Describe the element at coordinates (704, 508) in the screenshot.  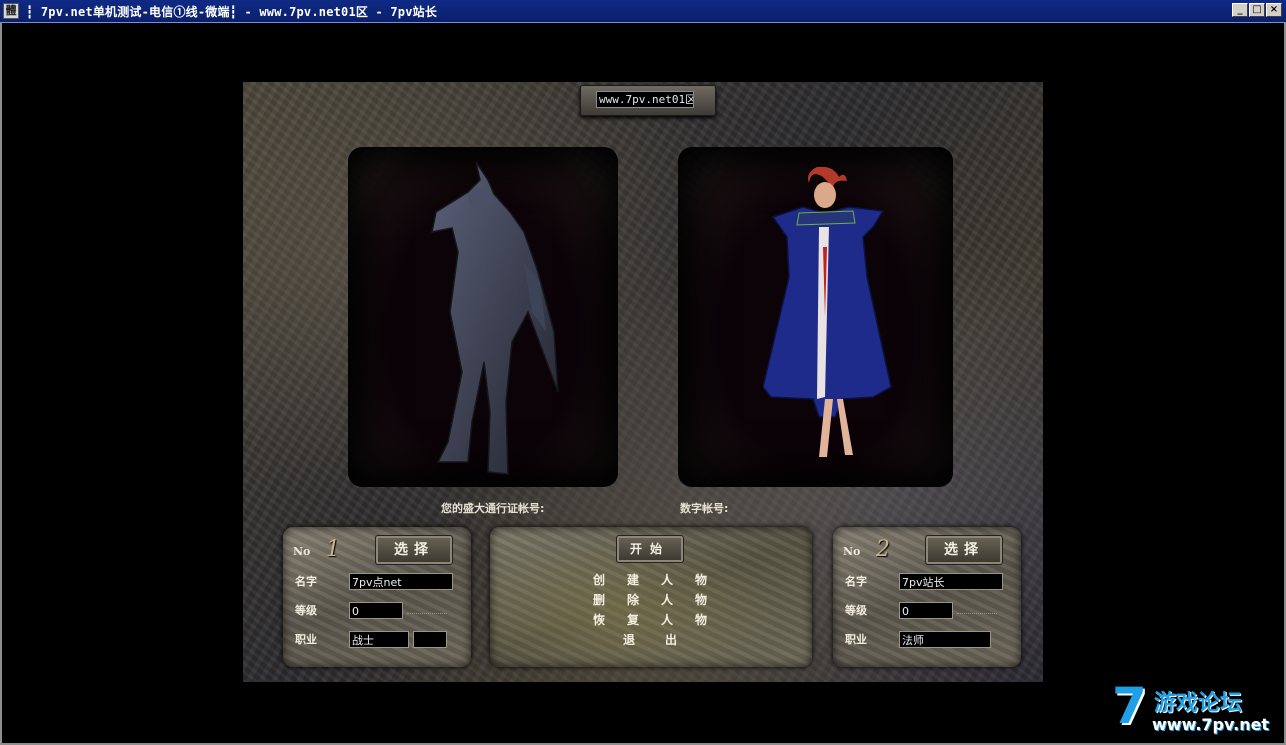
I see `digital-account-label: 数字帐号:` at that location.